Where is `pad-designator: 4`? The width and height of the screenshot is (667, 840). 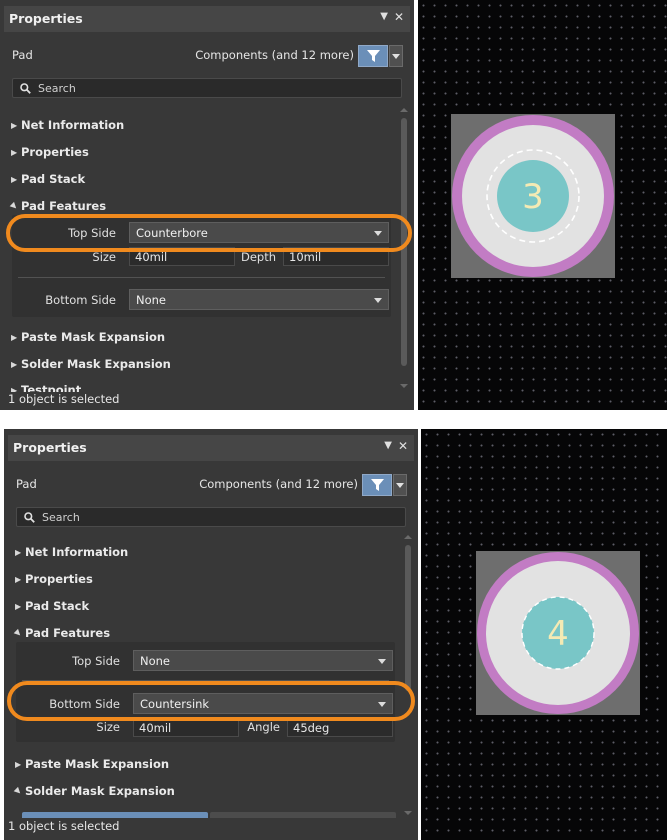
pad-designator: 4 is located at coordinates (558, 634).